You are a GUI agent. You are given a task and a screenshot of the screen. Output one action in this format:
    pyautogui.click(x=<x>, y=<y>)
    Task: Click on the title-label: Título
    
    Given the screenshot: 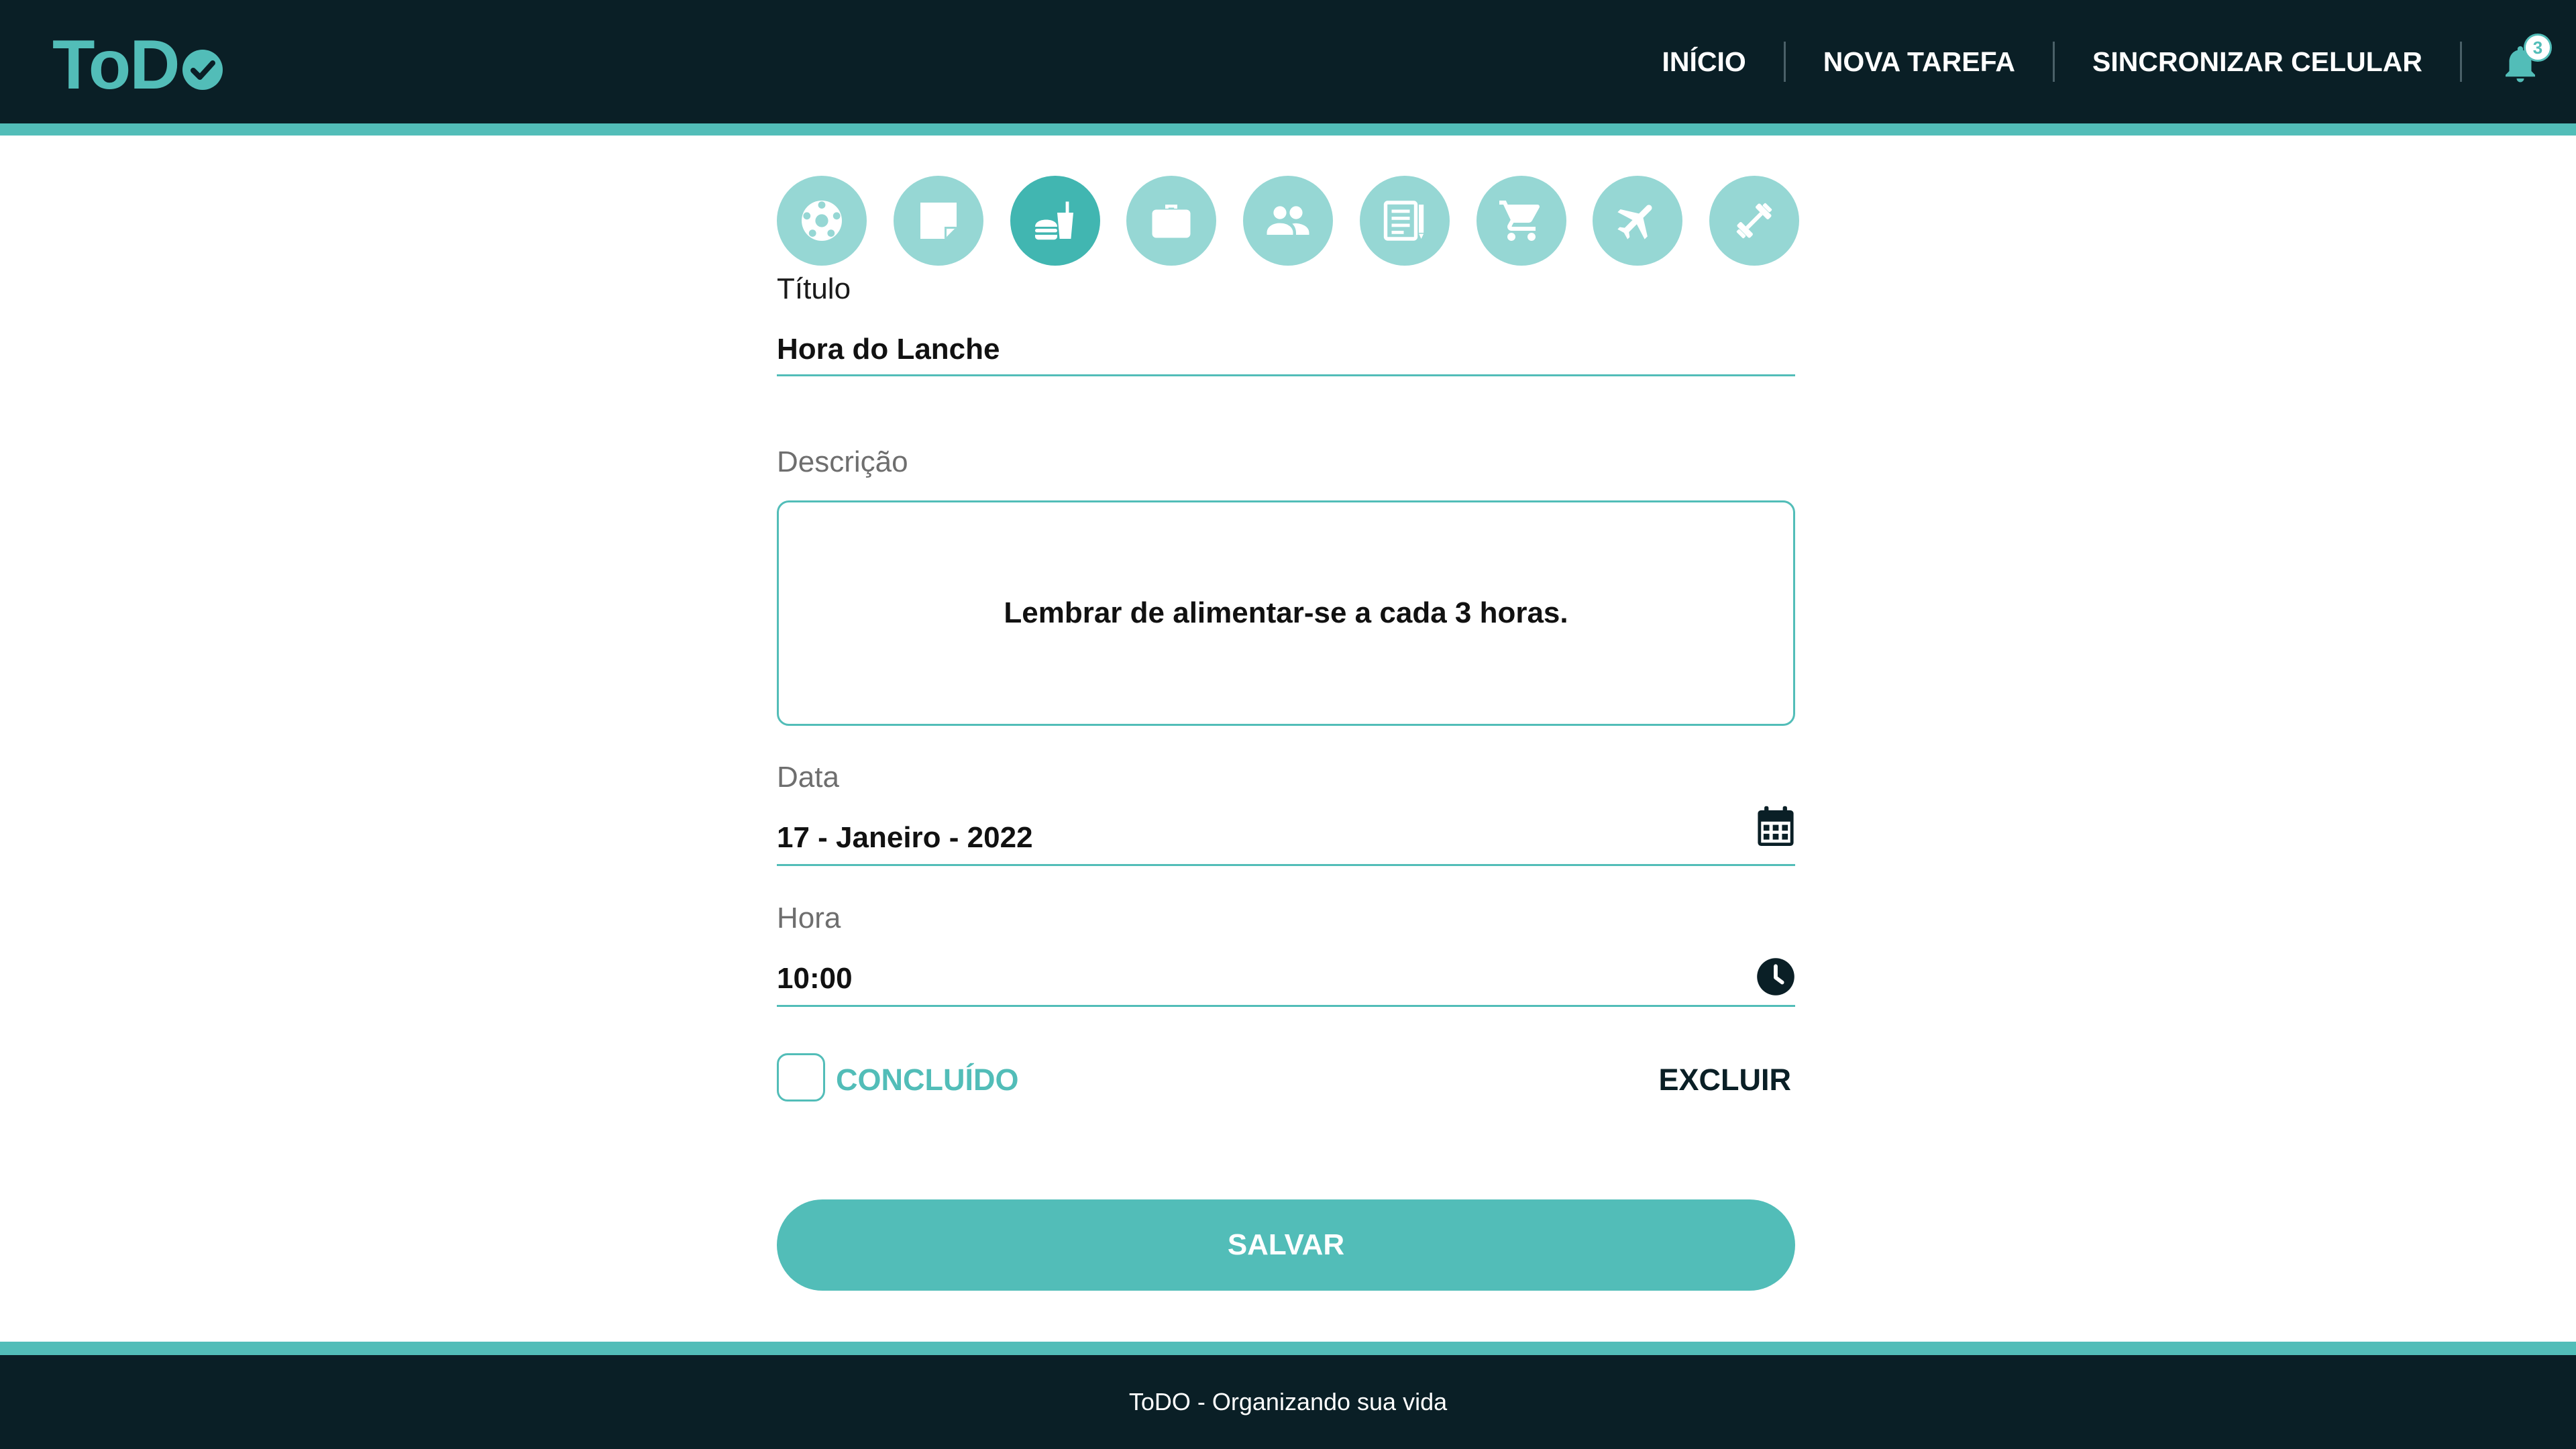 What is the action you would take?
    pyautogui.click(x=814, y=288)
    